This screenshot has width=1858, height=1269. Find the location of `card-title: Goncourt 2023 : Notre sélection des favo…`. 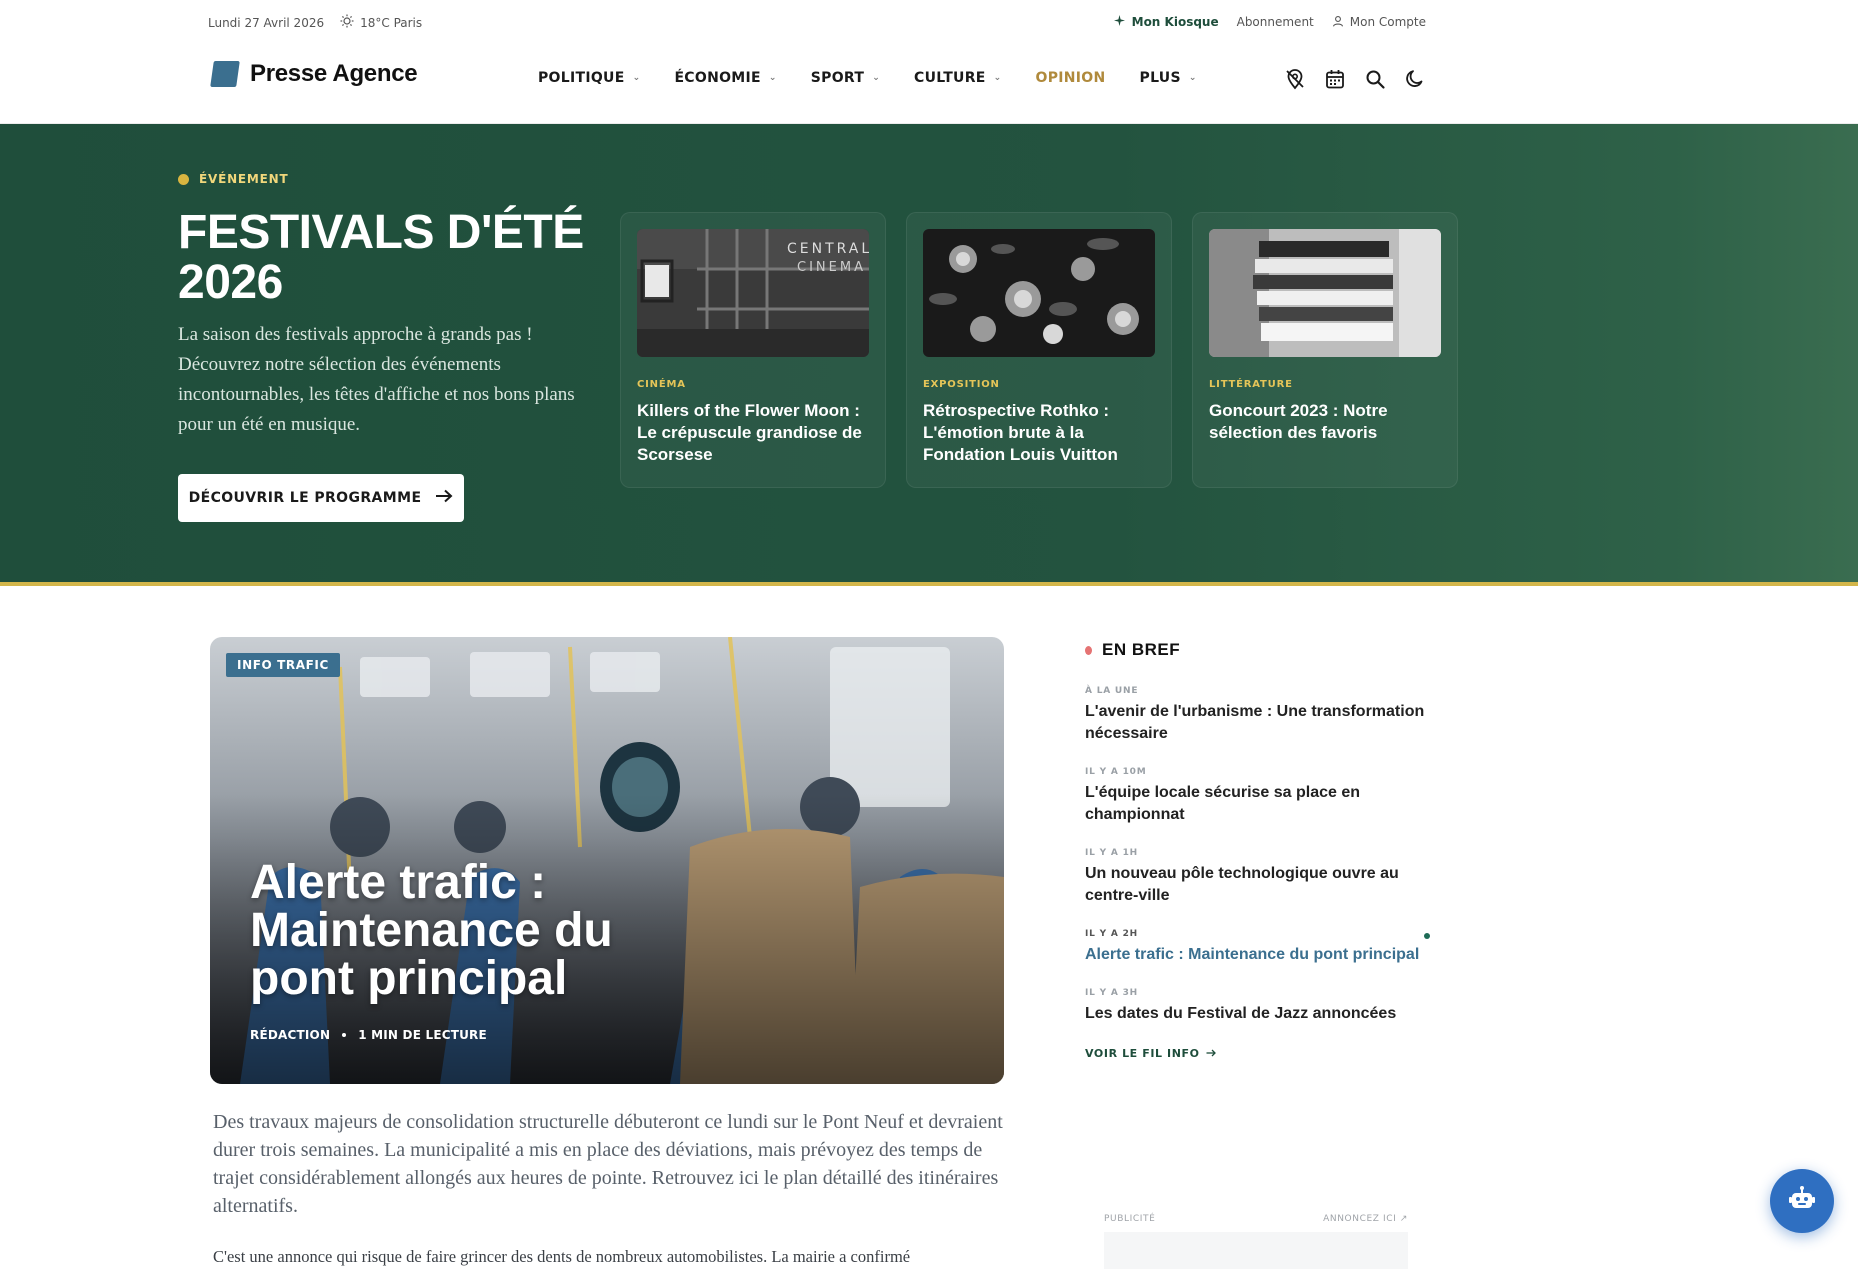

card-title: Goncourt 2023 : Notre sélection des favo… is located at coordinates (1298, 421).